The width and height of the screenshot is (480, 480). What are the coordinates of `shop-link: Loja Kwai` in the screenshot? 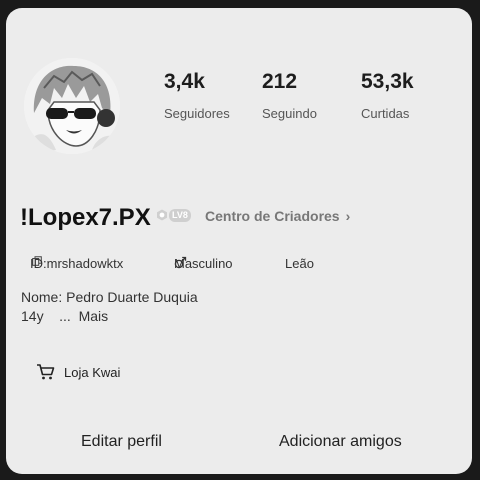 It's located at (78, 372).